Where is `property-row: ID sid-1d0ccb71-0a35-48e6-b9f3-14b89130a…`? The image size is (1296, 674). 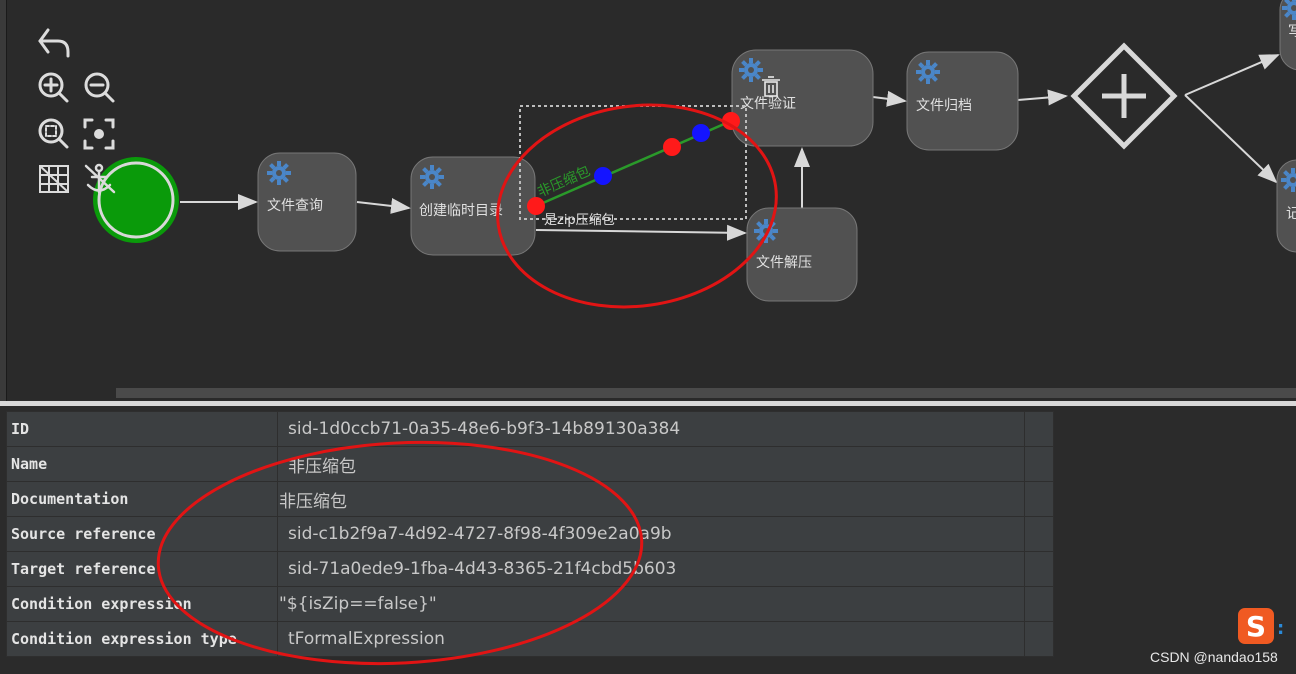
property-row: ID sid-1d0ccb71-0a35-48e6-b9f3-14b89130a… is located at coordinates (530, 429).